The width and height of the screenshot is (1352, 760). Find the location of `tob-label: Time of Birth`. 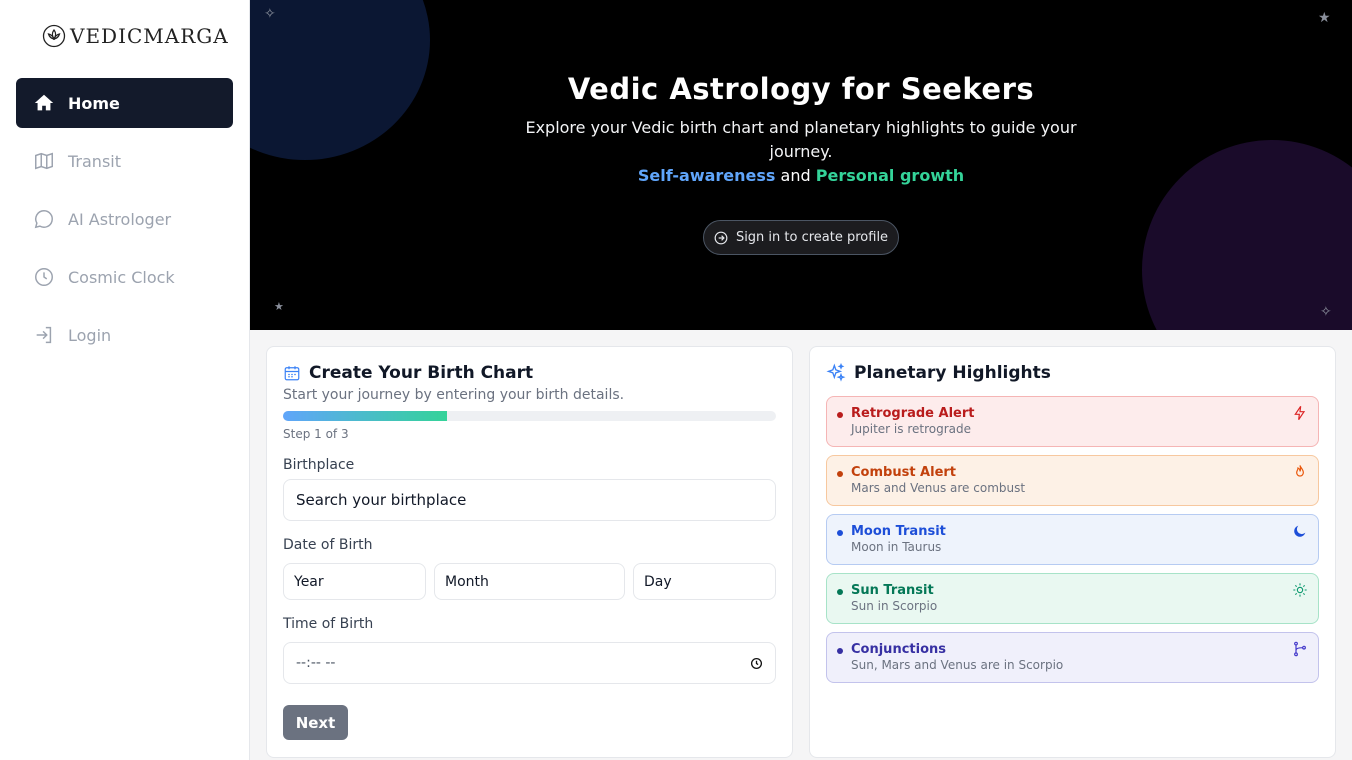

tob-label: Time of Birth is located at coordinates (328, 624).